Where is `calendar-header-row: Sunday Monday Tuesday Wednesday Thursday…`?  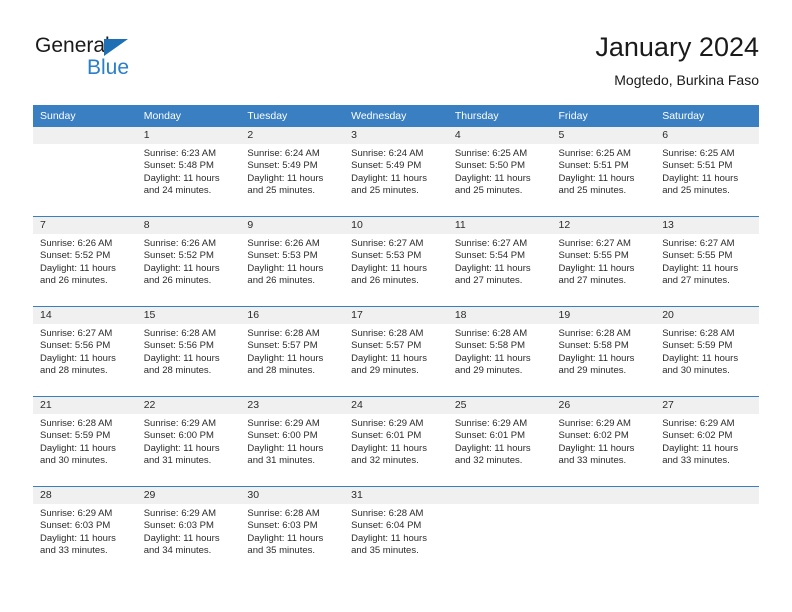
calendar-header-row: Sunday Monday Tuesday Wednesday Thursday… is located at coordinates (396, 116).